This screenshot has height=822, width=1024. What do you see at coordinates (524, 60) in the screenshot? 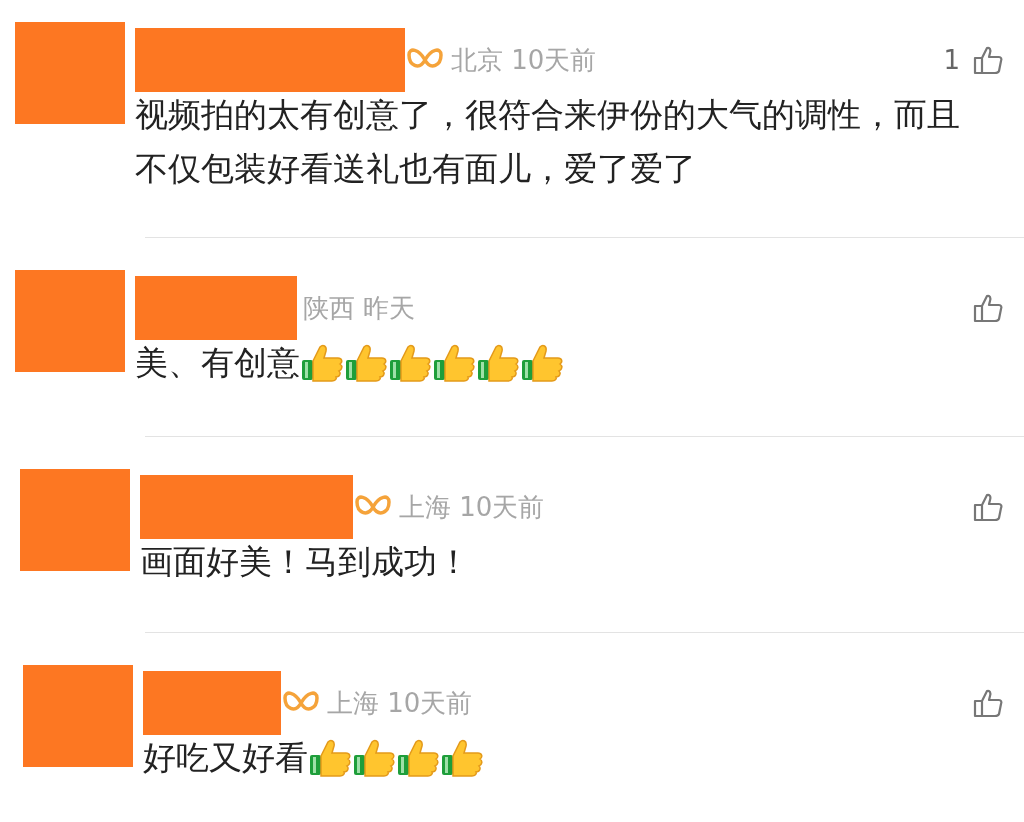
I see `location-time: 北京 10天前` at bounding box center [524, 60].